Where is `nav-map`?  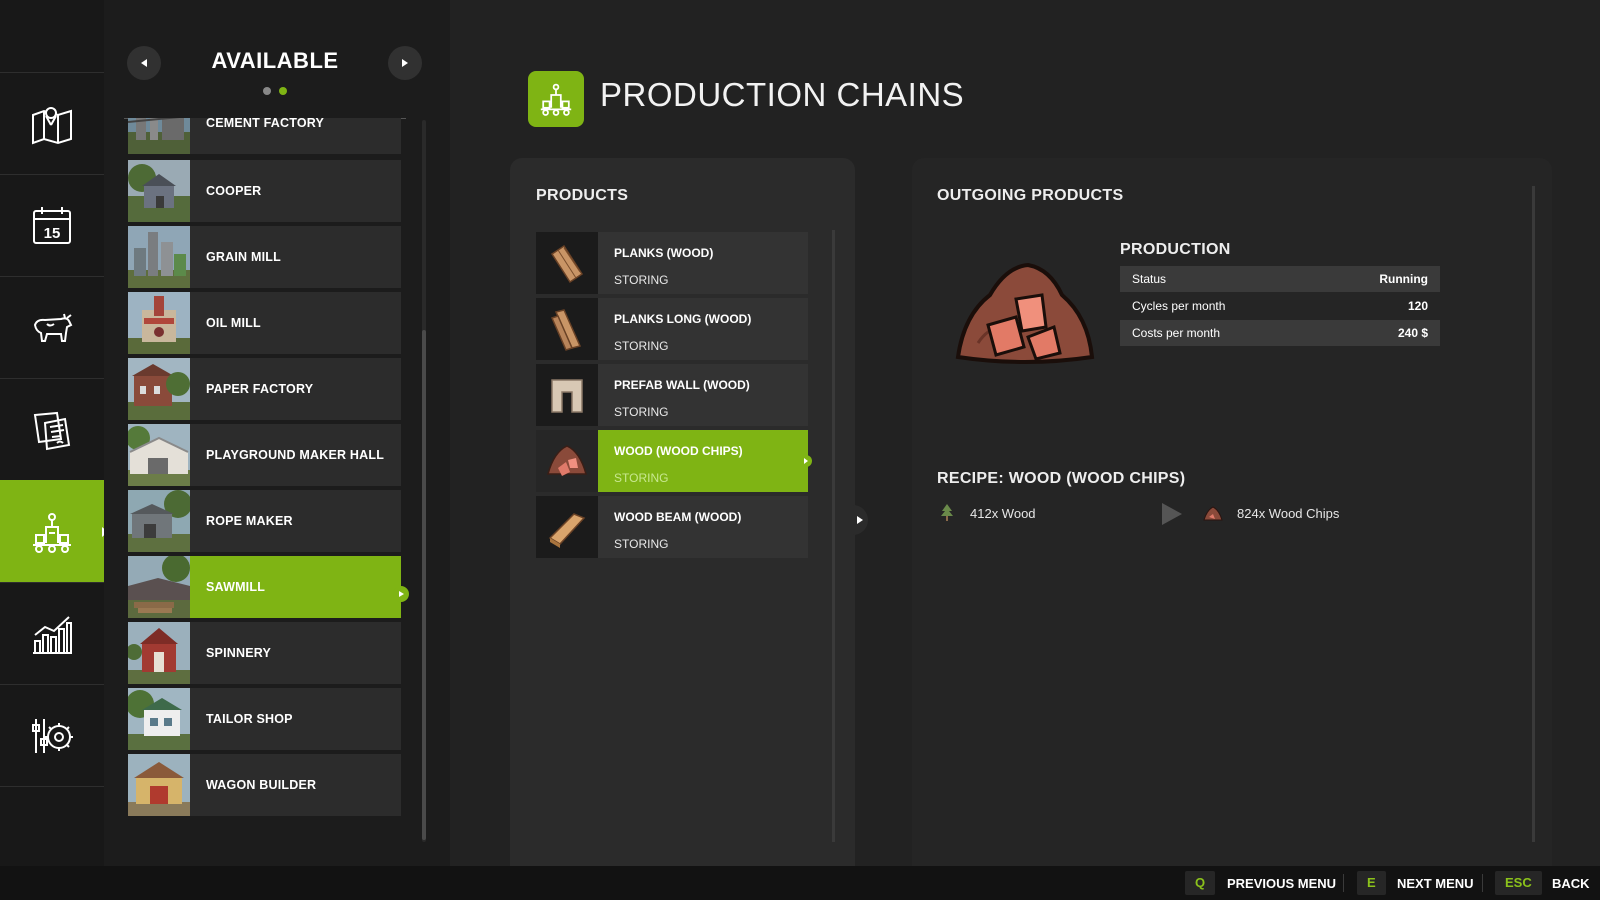
nav-map is located at coordinates (52, 123).